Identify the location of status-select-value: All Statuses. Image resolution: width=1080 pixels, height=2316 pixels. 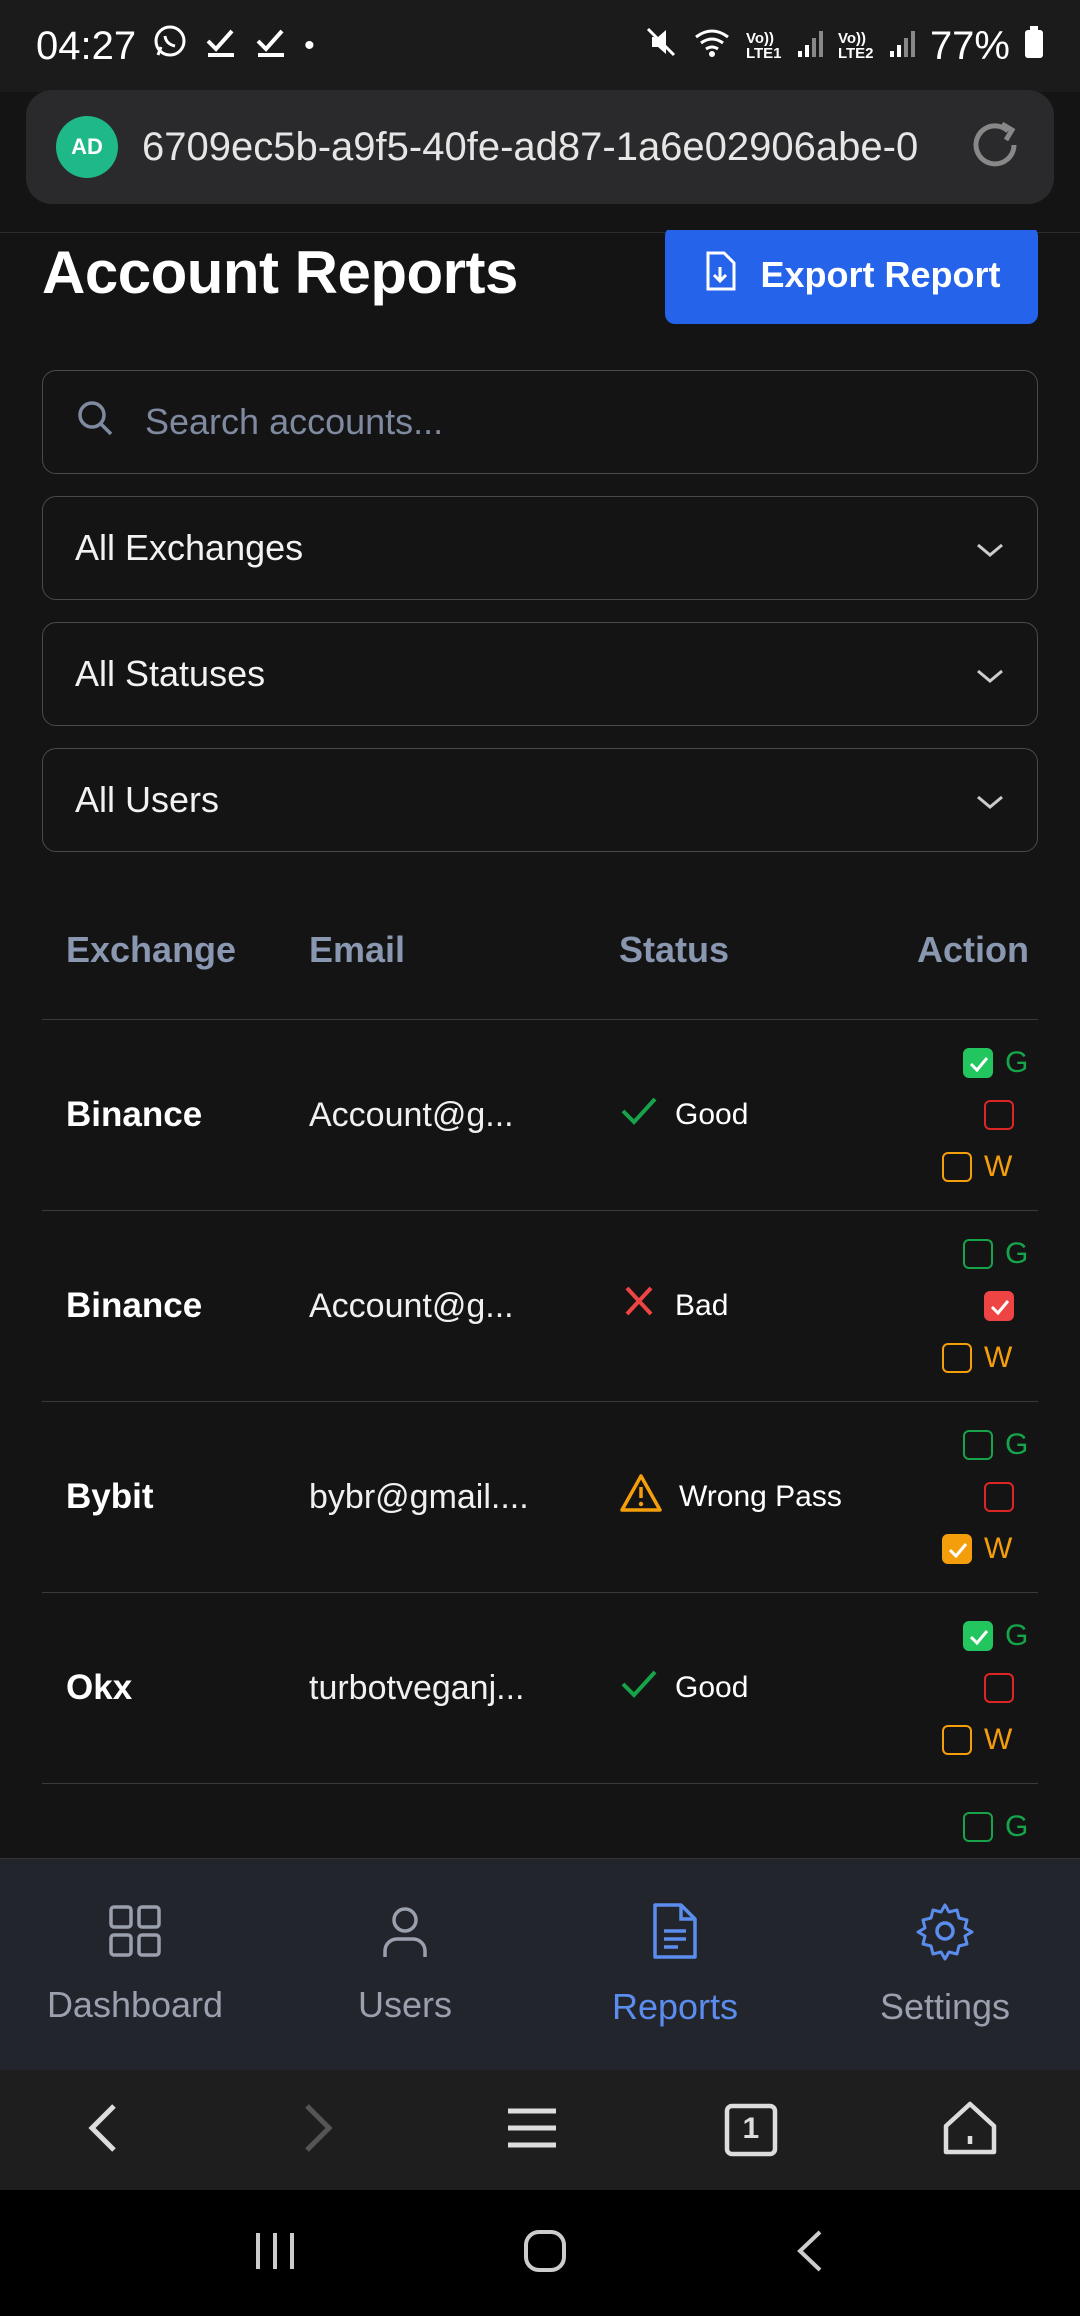
(170, 673).